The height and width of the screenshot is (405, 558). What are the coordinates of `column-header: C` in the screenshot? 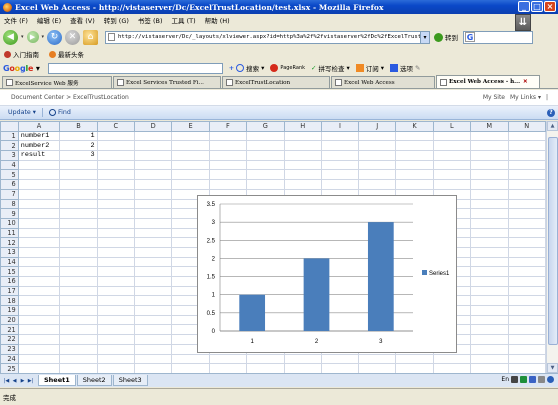 It's located at (116, 126).